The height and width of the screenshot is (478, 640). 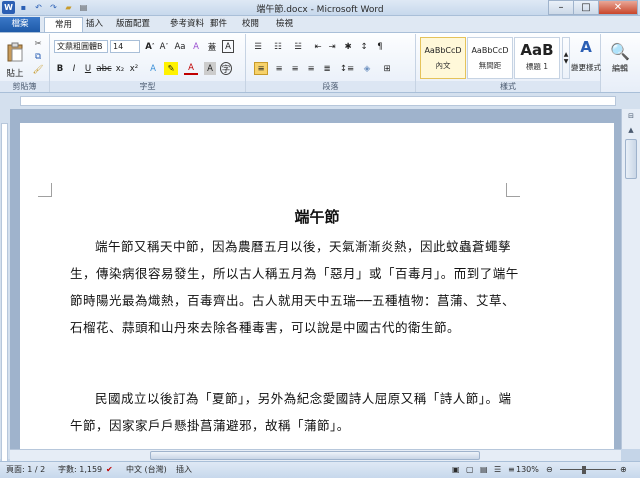 What do you see at coordinates (618, 7) in the screenshot?
I see `close-button: ✕` at bounding box center [618, 7].